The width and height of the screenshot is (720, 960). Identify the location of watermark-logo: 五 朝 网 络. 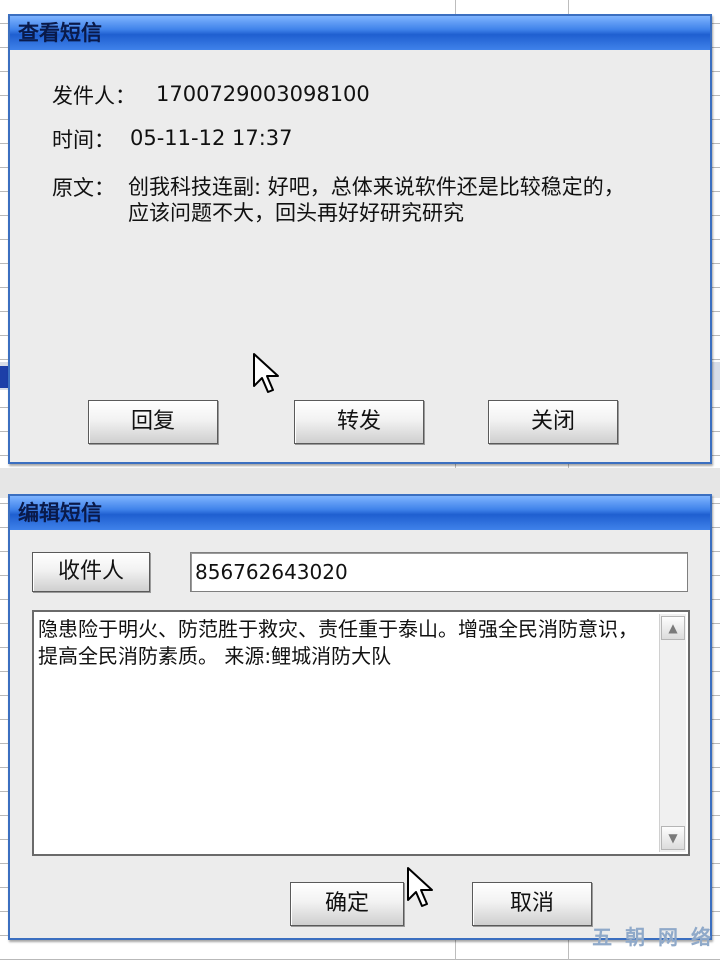
(653, 937).